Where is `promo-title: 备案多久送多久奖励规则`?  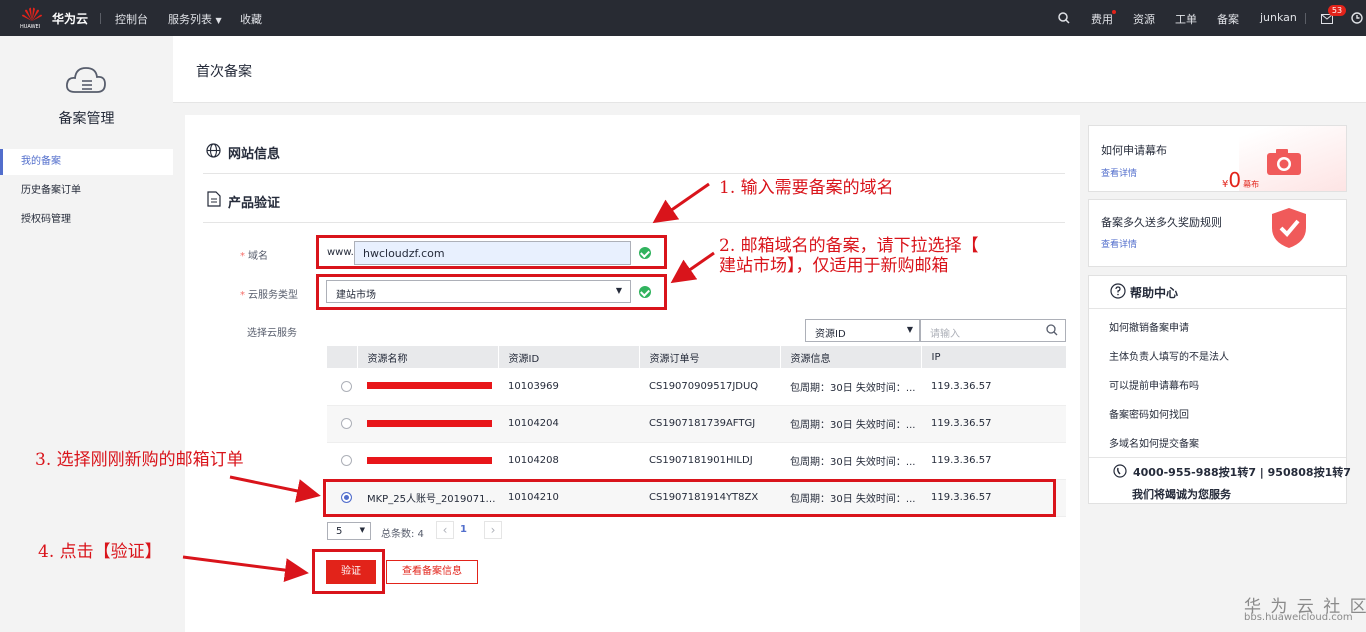 promo-title: 备案多久送多久奖励规则 is located at coordinates (1161, 222).